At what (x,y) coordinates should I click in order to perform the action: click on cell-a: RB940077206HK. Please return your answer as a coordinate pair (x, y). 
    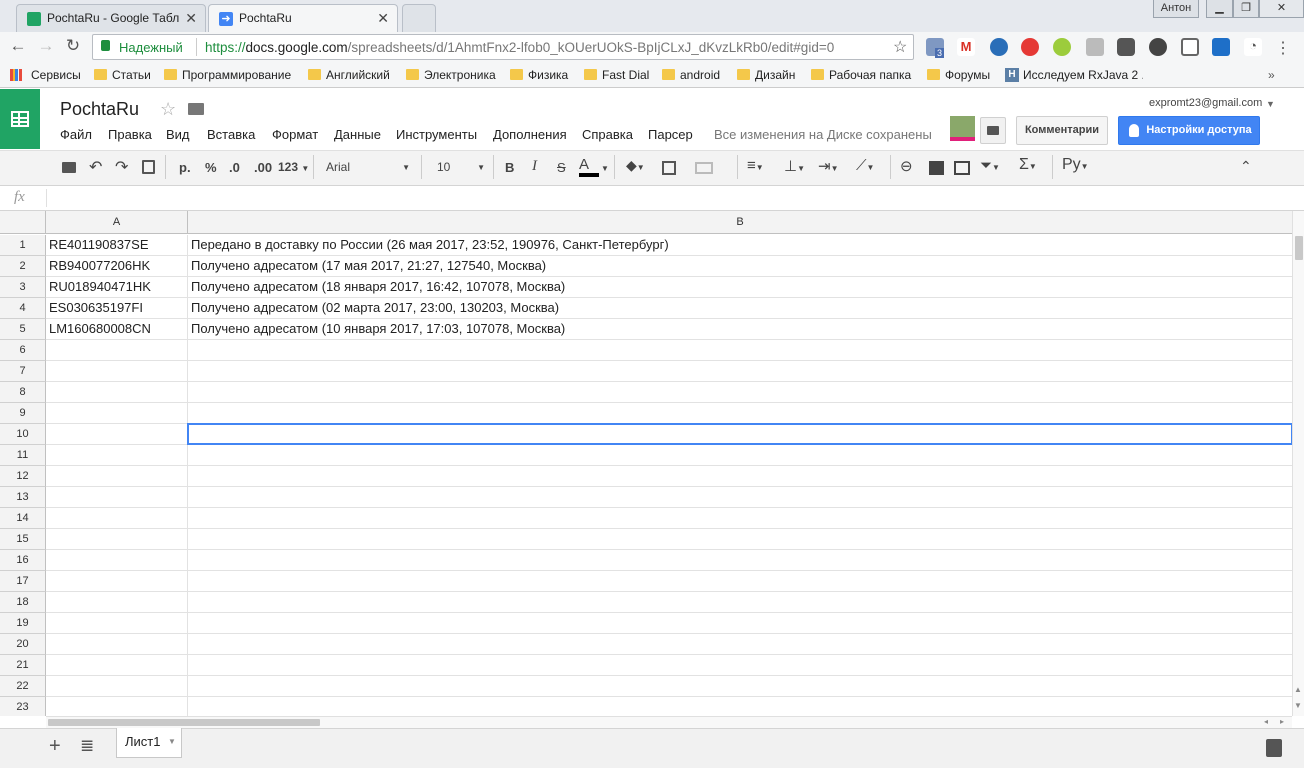
    Looking at the image, I should click on (117, 266).